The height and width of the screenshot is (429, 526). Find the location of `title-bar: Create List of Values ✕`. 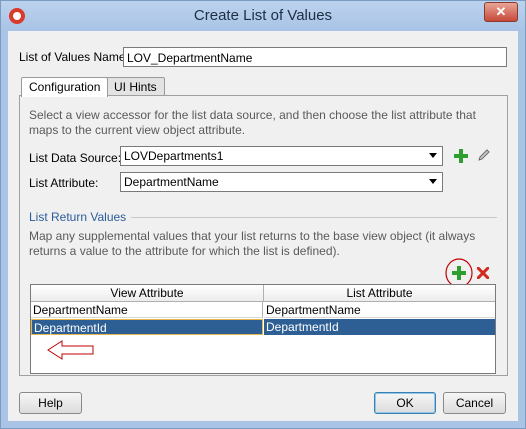

title-bar: Create List of Values ✕ is located at coordinates (263, 16).